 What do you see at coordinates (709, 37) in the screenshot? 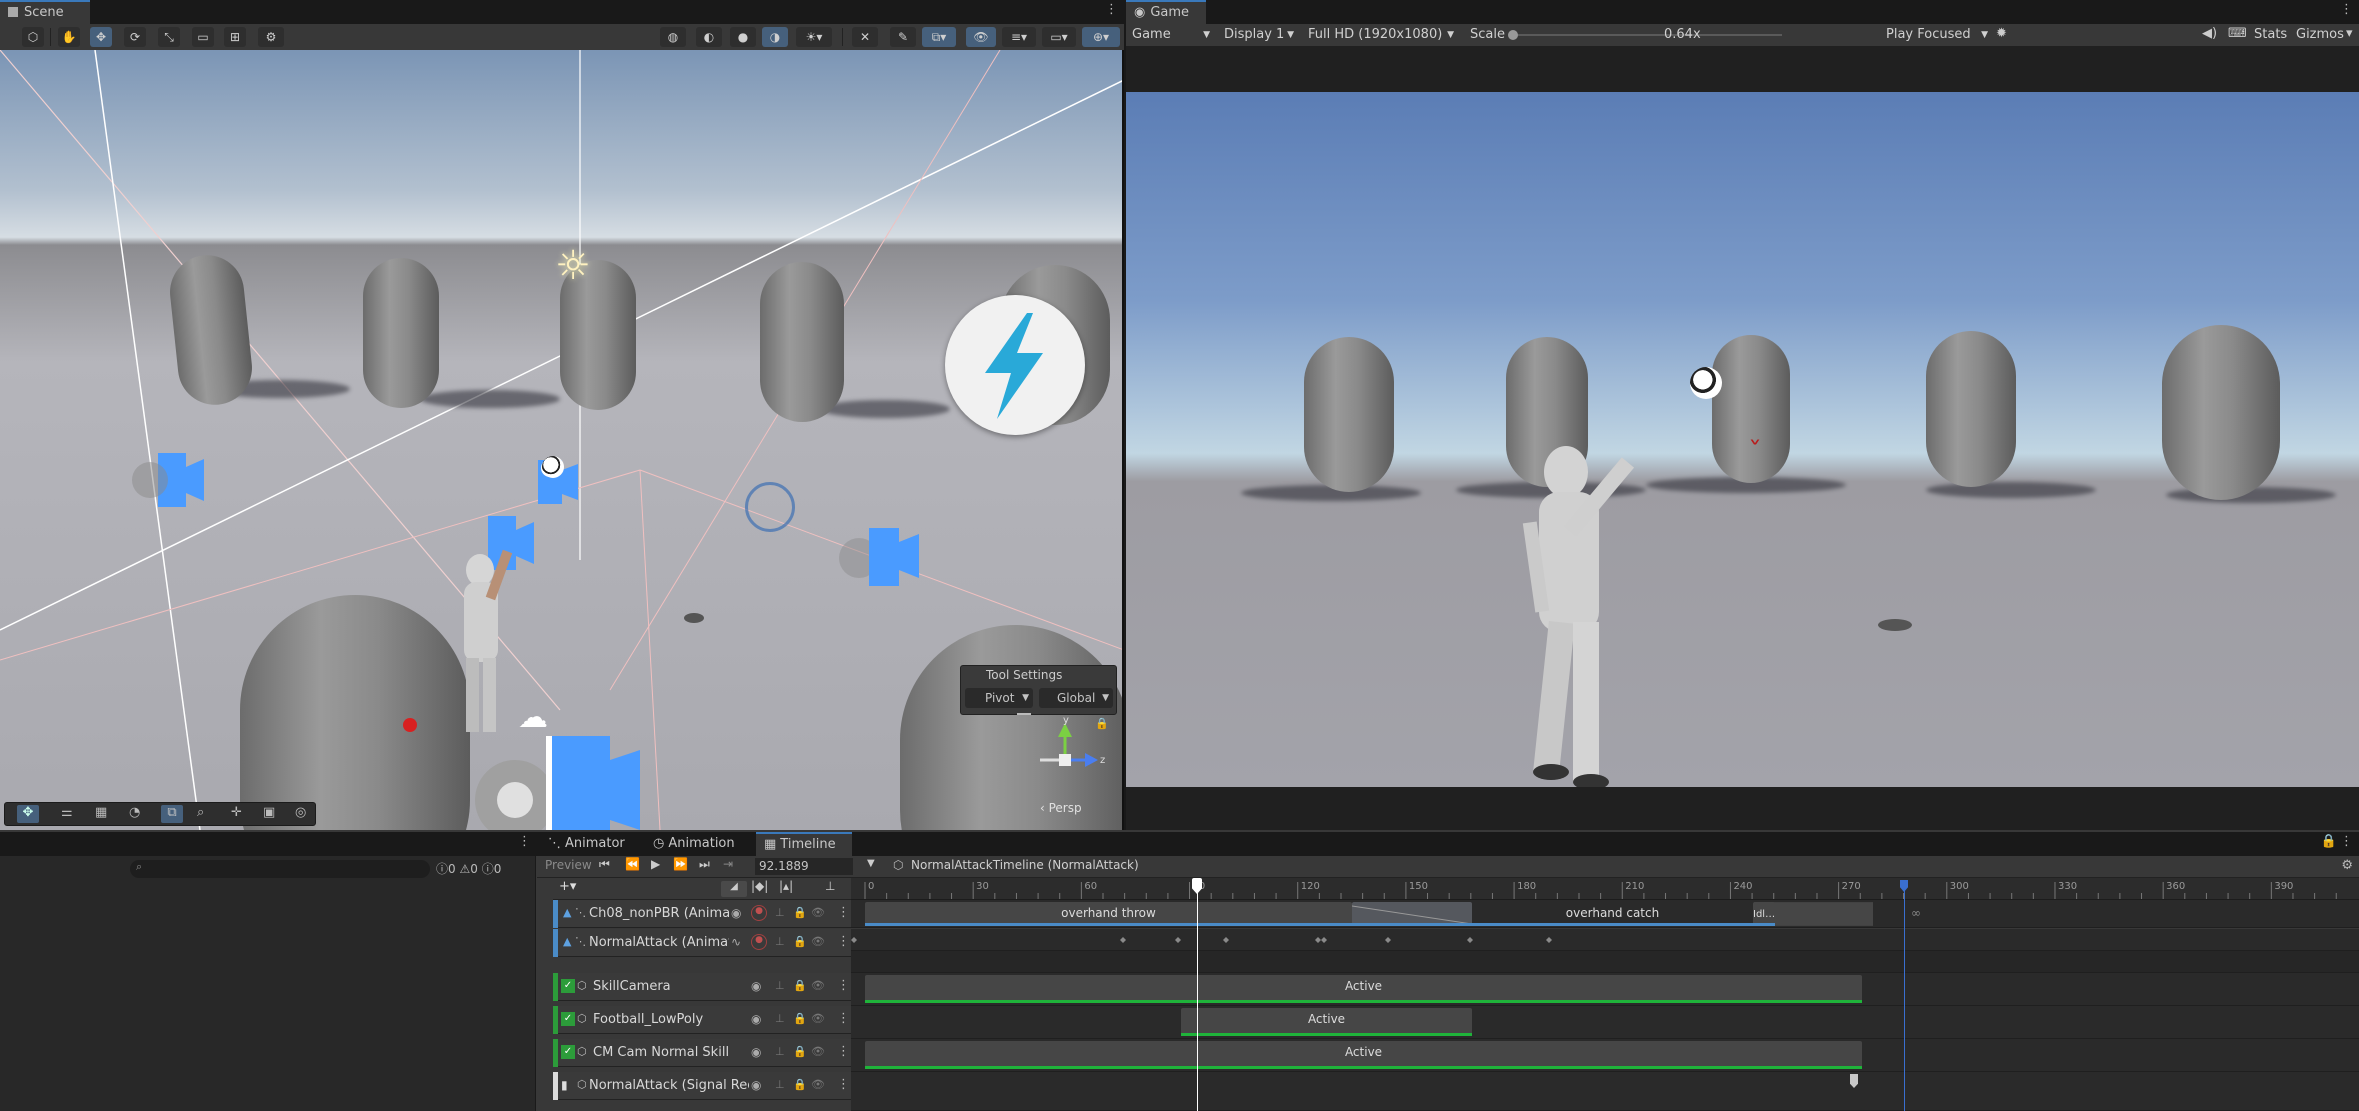
I see `shaded-icon: ◐` at bounding box center [709, 37].